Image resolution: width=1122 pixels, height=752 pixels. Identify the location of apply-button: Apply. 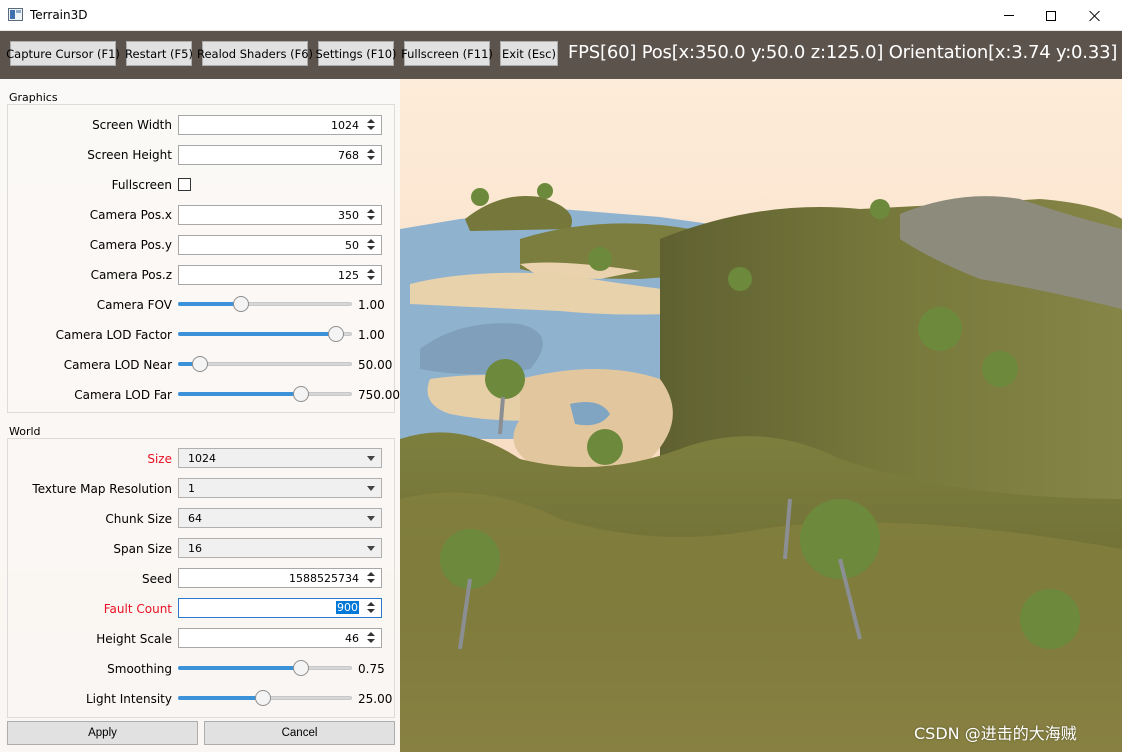
(102, 733).